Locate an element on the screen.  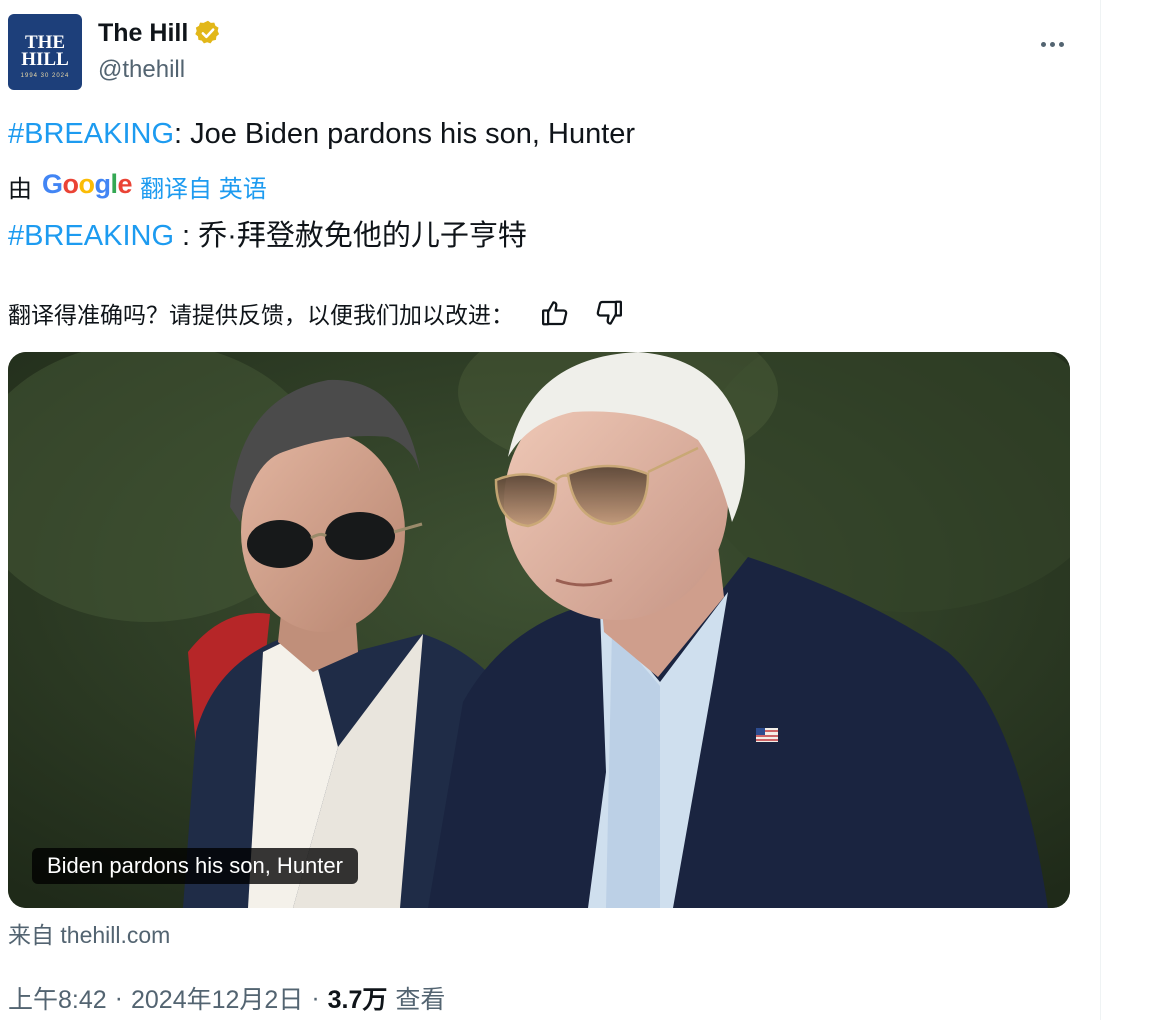
more-options-icon is located at coordinates (1052, 44).